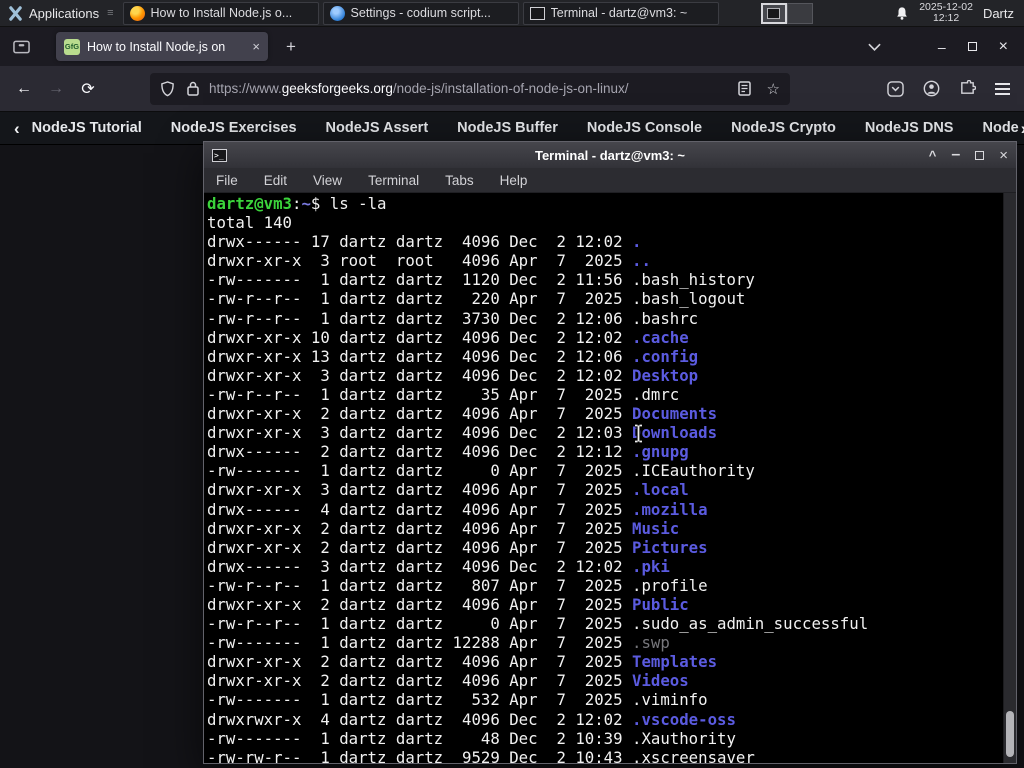 The width and height of the screenshot is (1024, 768). I want to click on navbar-scroll-left-icon: ‹, so click(17, 128).